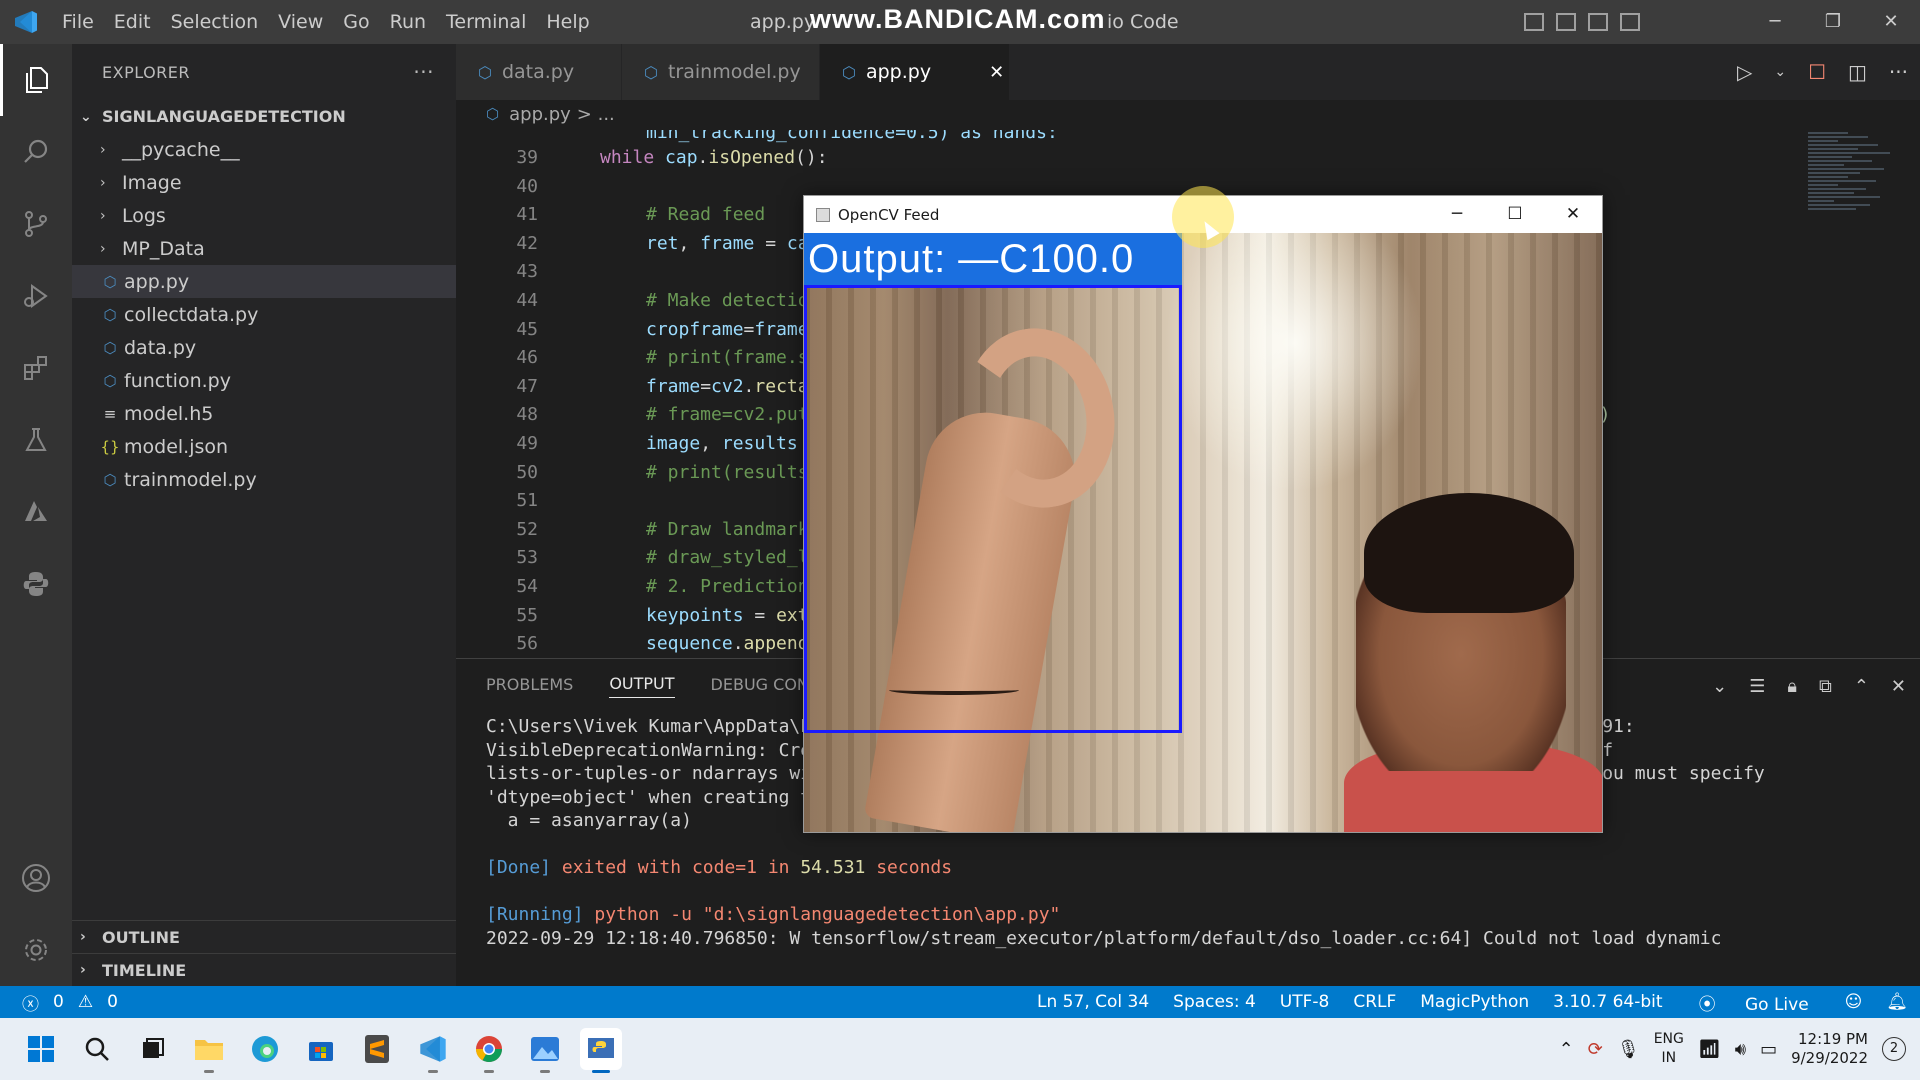 The image size is (1920, 1080). Describe the element at coordinates (1709, 1049) in the screenshot. I see `wifi-icon: 📶︎` at that location.